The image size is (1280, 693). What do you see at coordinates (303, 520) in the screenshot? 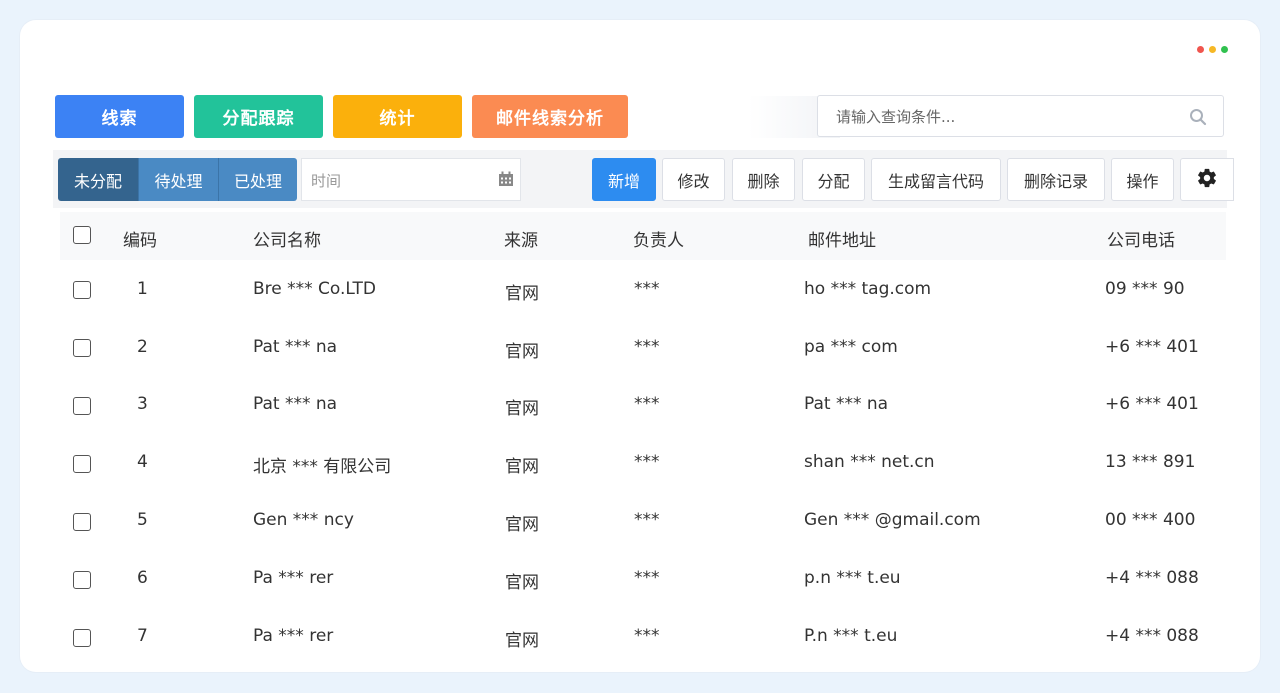
I see `cell-company: Gen *** ncy` at bounding box center [303, 520].